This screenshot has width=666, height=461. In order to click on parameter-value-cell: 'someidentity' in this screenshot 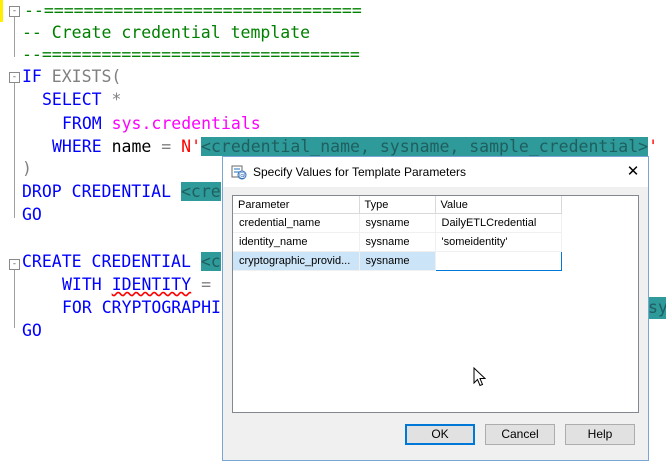, I will do `click(498, 242)`.